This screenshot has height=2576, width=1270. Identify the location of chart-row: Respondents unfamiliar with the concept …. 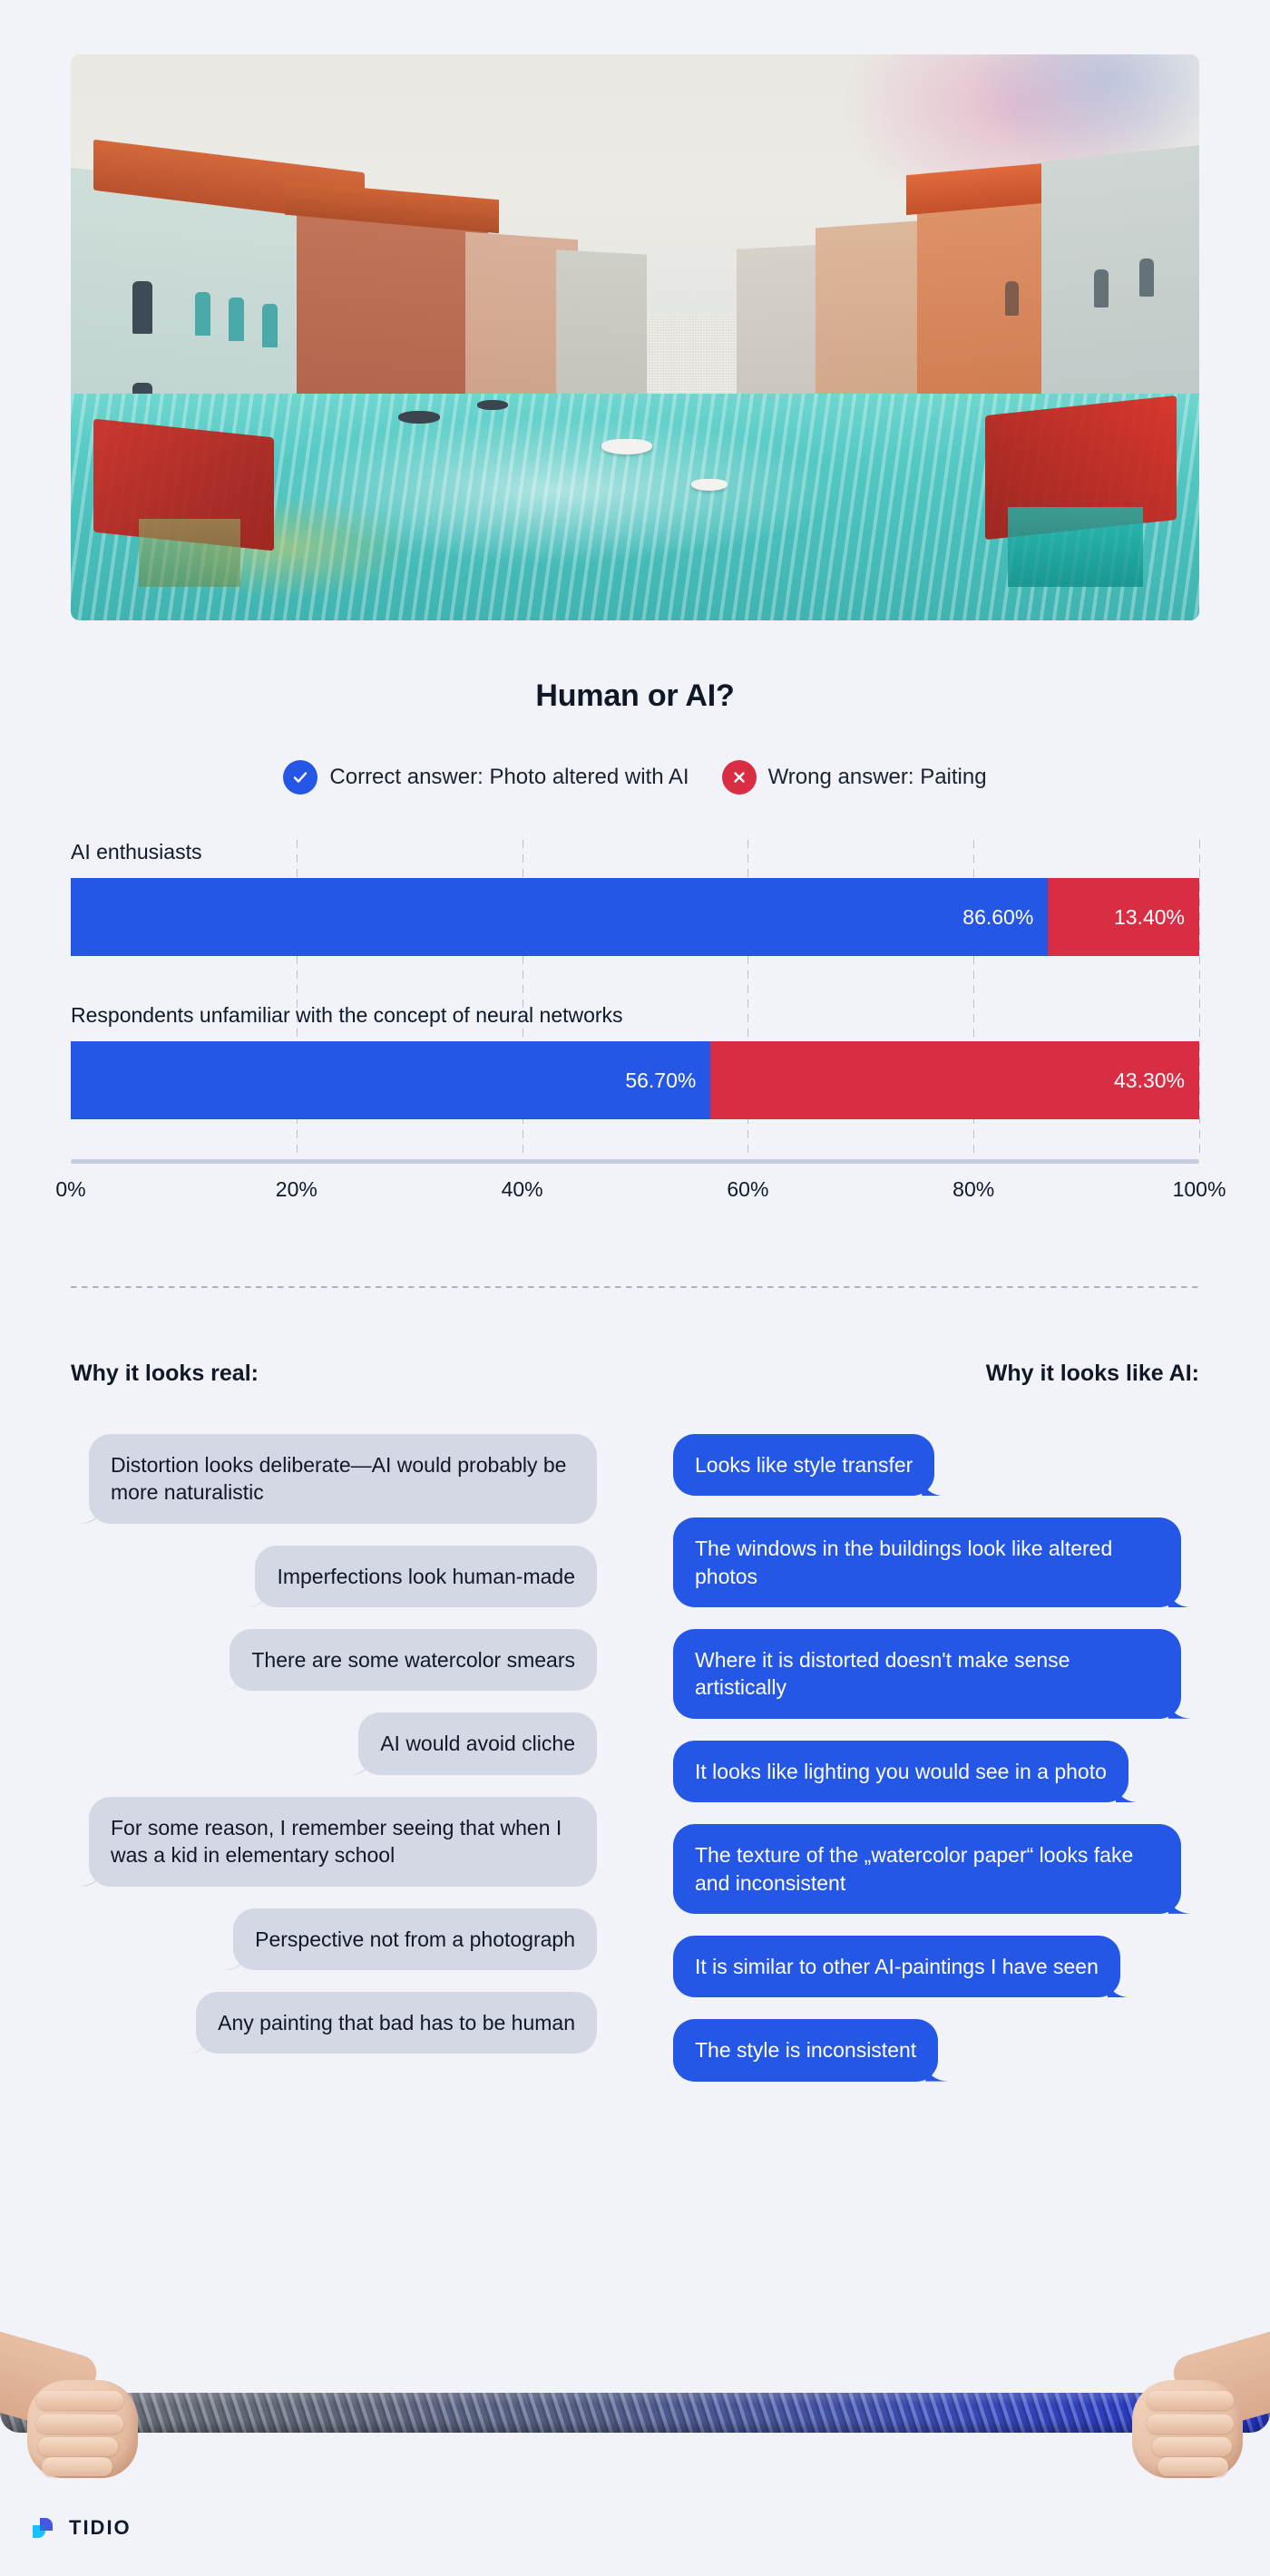
(635, 1061).